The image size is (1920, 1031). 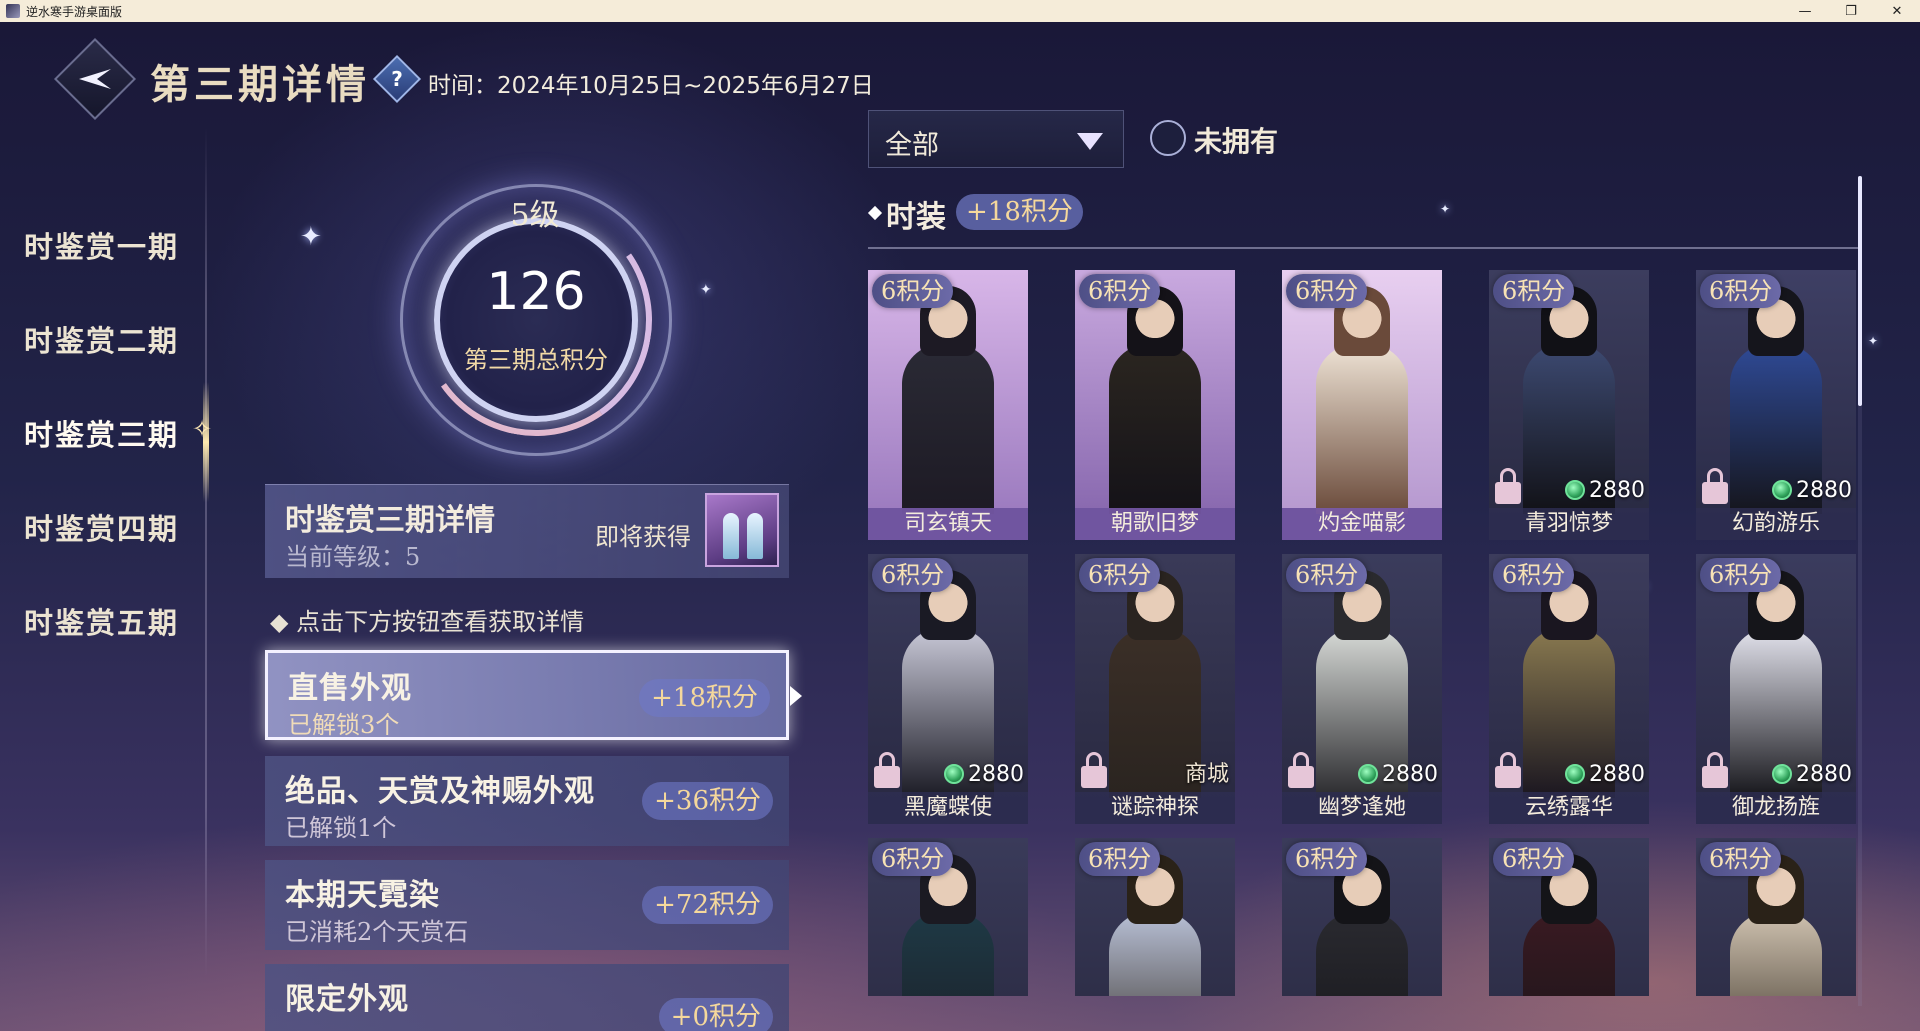 I want to click on chevron-down-icon, so click(x=1090, y=141).